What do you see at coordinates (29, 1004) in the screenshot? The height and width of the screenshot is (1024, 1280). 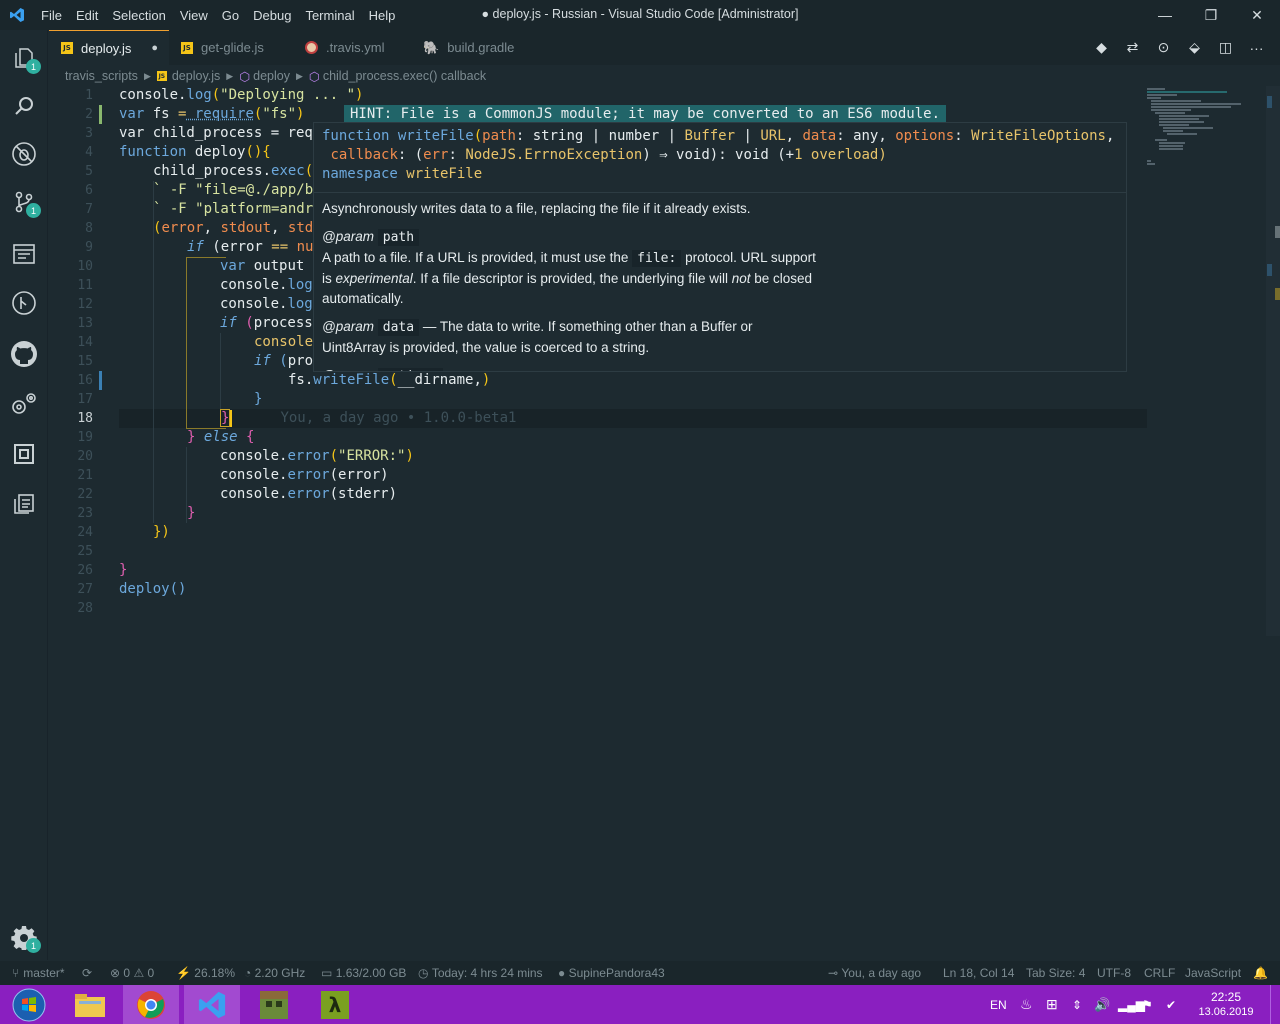 I see `start-button` at bounding box center [29, 1004].